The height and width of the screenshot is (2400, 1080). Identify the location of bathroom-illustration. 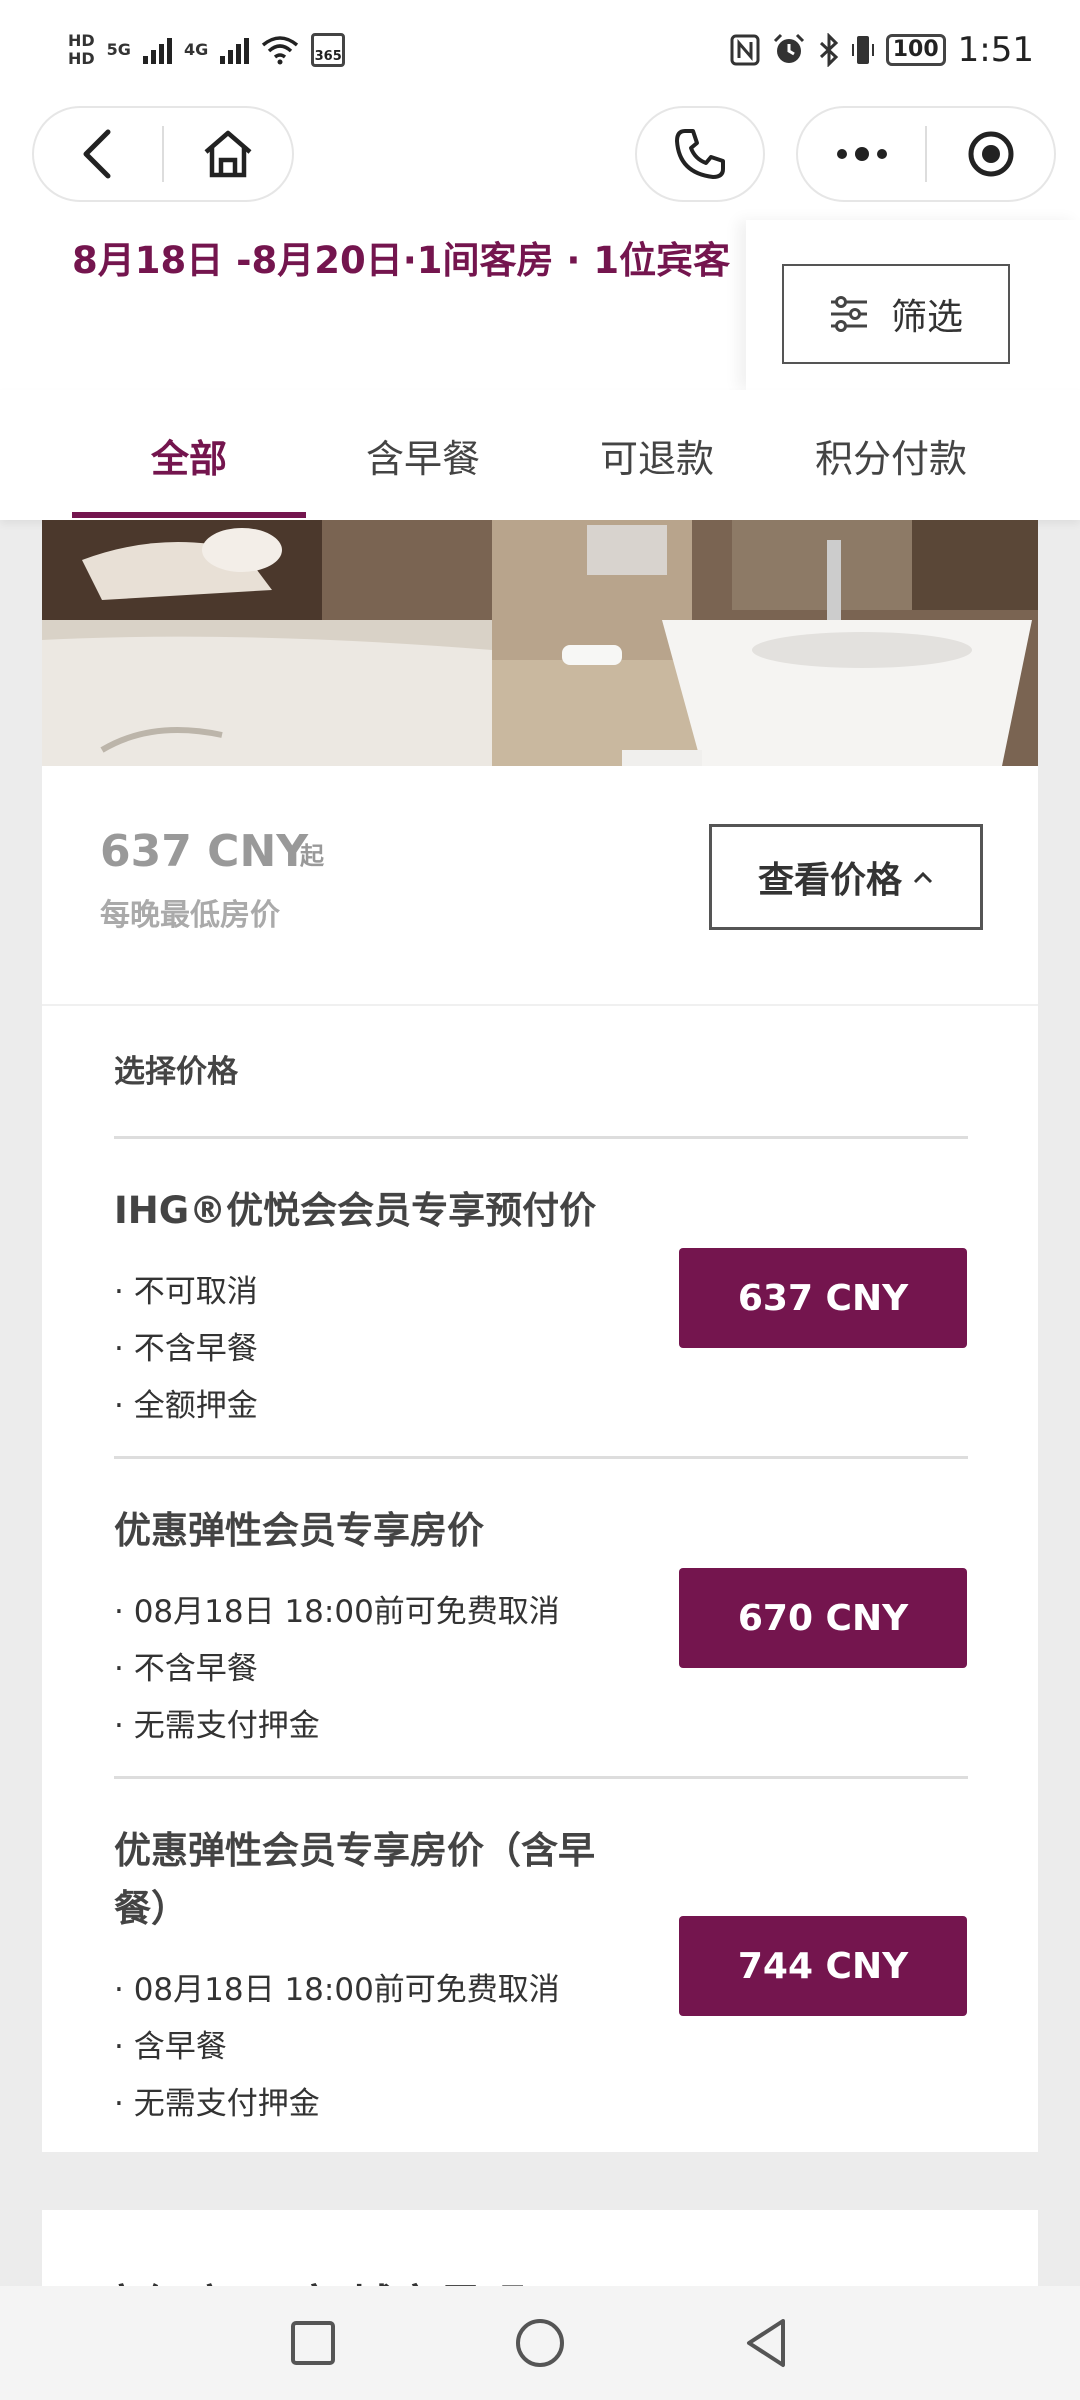
(540, 643).